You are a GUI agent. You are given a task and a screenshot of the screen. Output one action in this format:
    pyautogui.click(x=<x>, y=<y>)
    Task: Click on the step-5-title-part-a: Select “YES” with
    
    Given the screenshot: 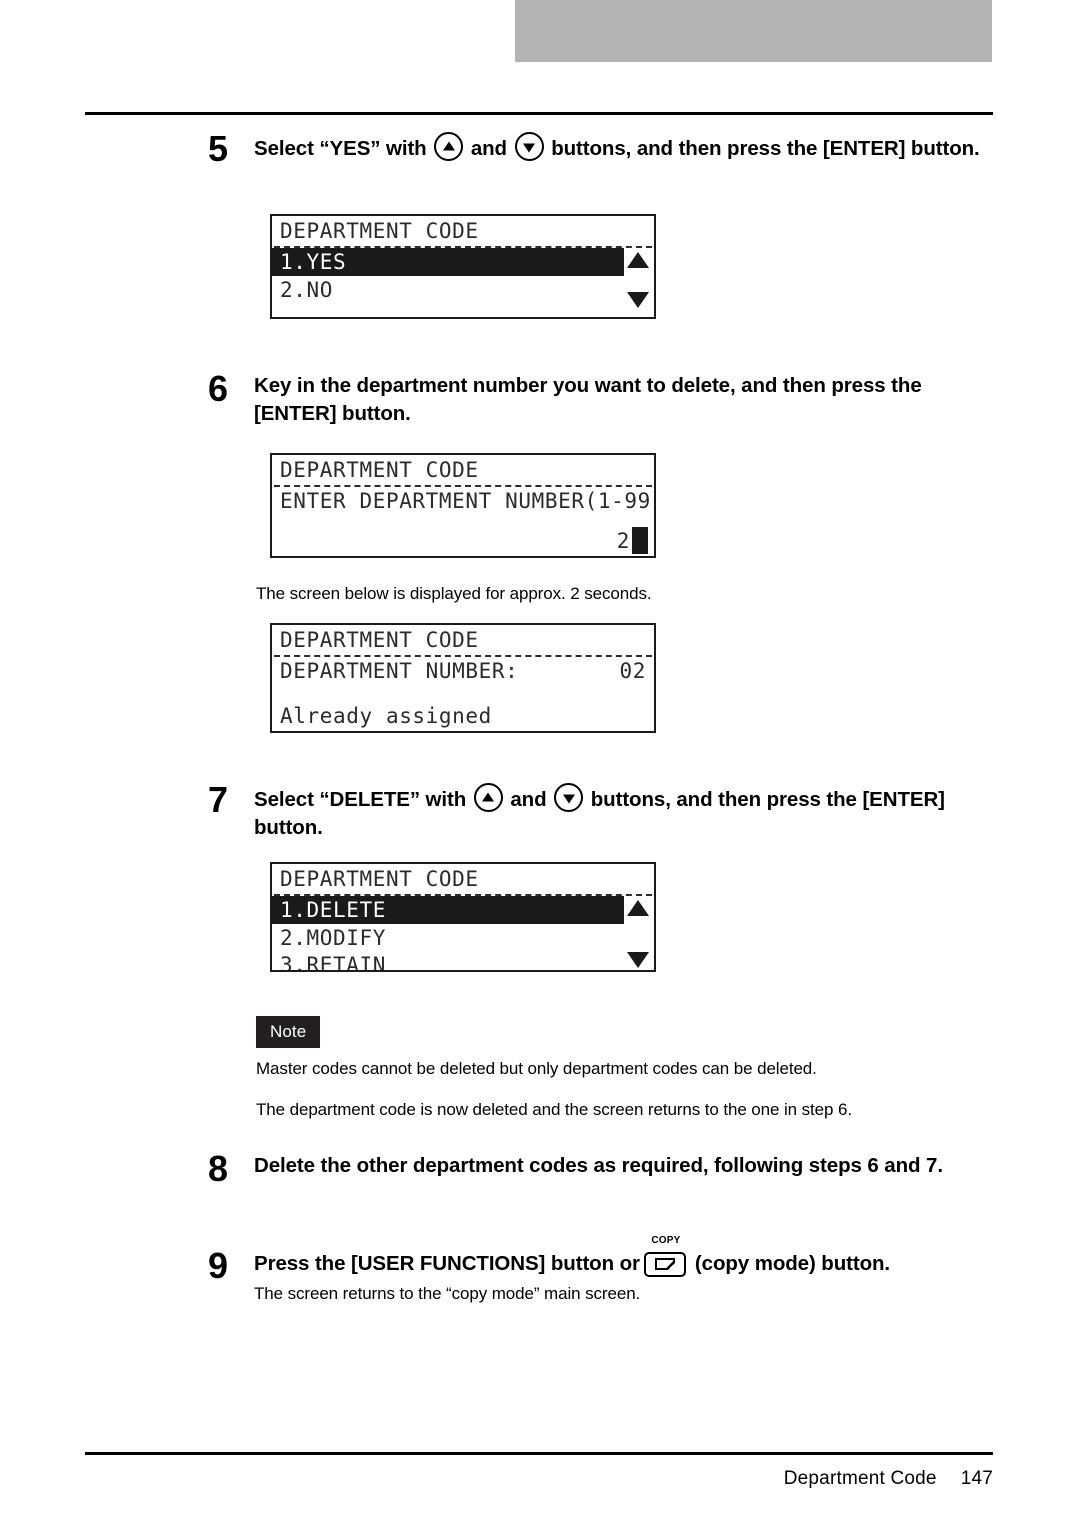 What is the action you would take?
    pyautogui.click(x=340, y=148)
    